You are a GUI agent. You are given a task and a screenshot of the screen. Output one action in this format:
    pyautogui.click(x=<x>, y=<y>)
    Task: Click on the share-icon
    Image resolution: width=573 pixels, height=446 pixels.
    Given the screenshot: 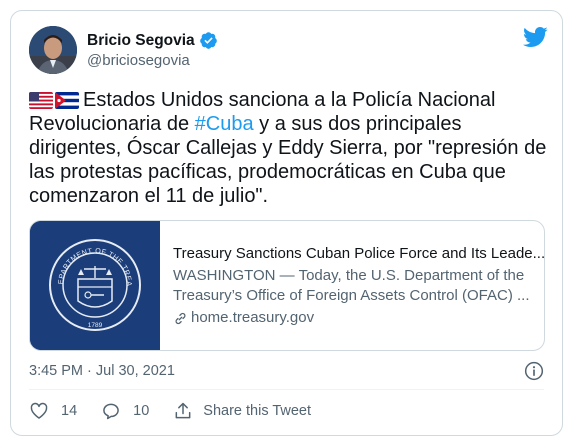 What is the action you would take?
    pyautogui.click(x=183, y=410)
    